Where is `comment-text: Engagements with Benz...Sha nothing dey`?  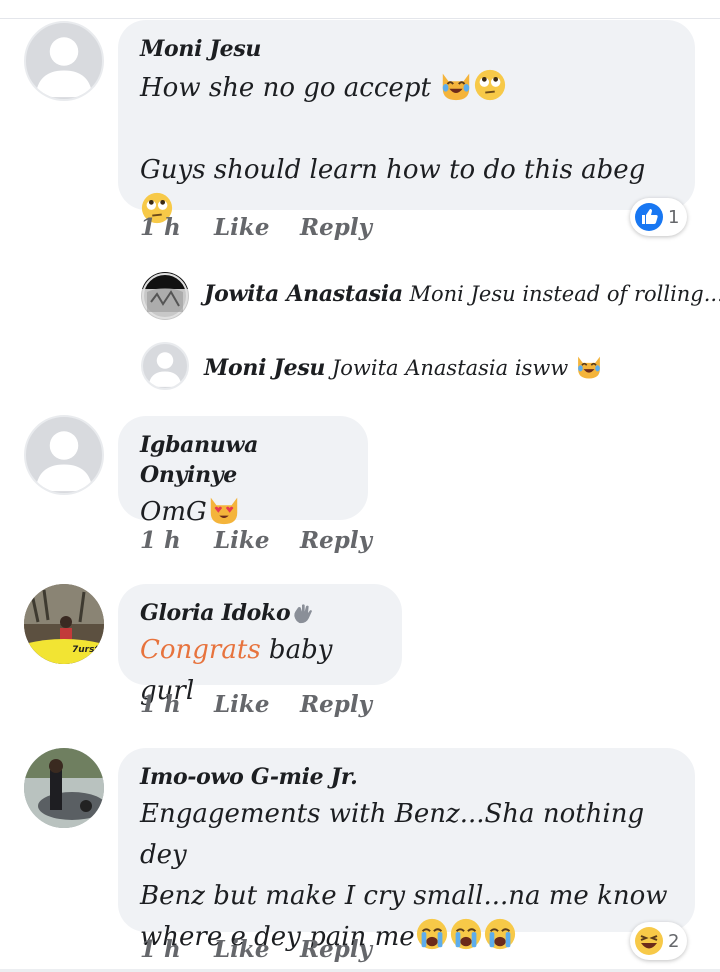 comment-text: Engagements with Benz...Sha nothing dey is located at coordinates (392, 834).